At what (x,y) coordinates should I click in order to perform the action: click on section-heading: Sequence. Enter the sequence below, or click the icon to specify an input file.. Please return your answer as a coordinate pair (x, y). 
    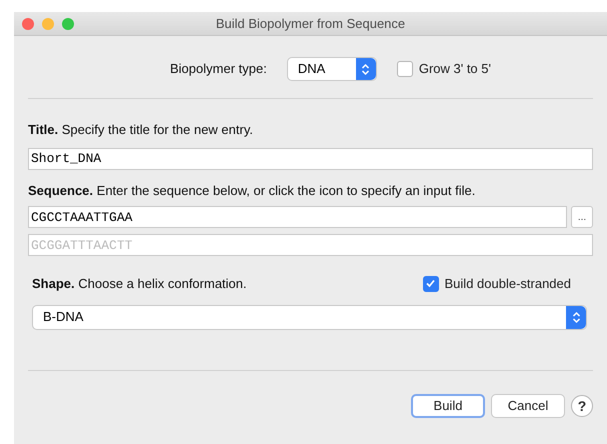
    Looking at the image, I should click on (252, 191).